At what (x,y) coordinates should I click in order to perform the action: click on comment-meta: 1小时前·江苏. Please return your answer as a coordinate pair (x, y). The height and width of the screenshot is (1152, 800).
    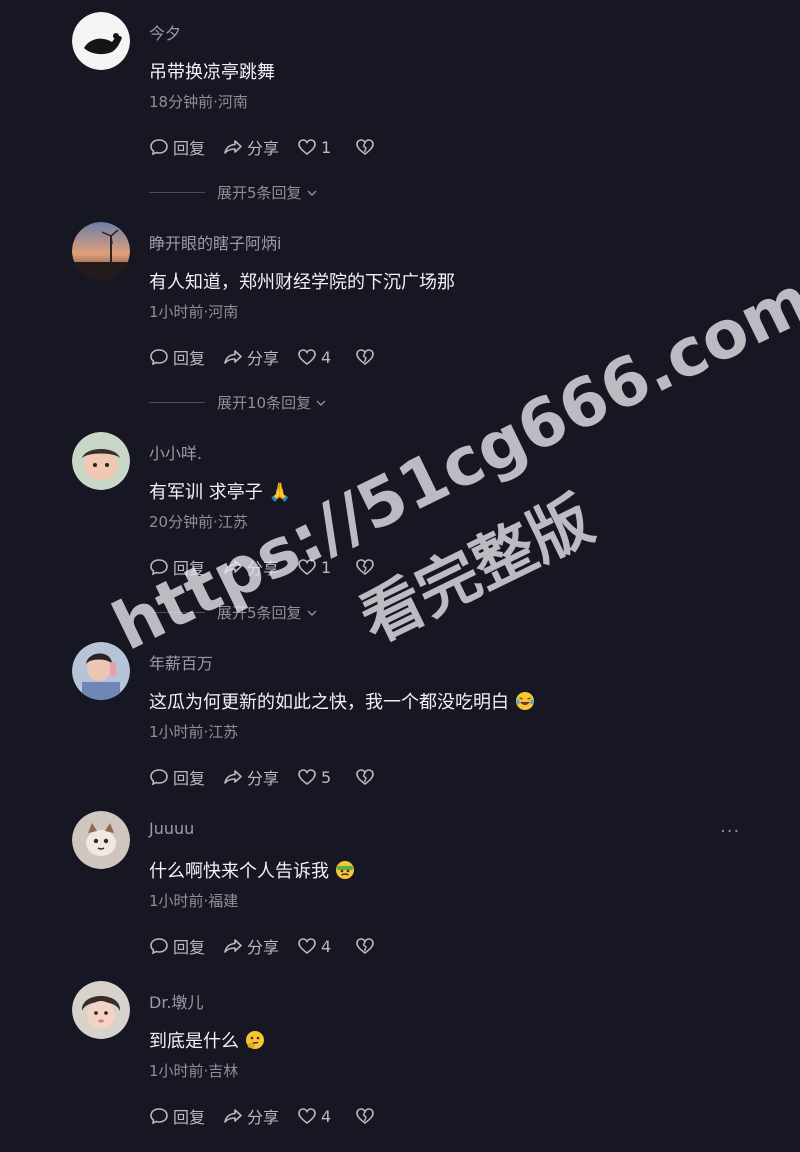
    Looking at the image, I should click on (194, 732).